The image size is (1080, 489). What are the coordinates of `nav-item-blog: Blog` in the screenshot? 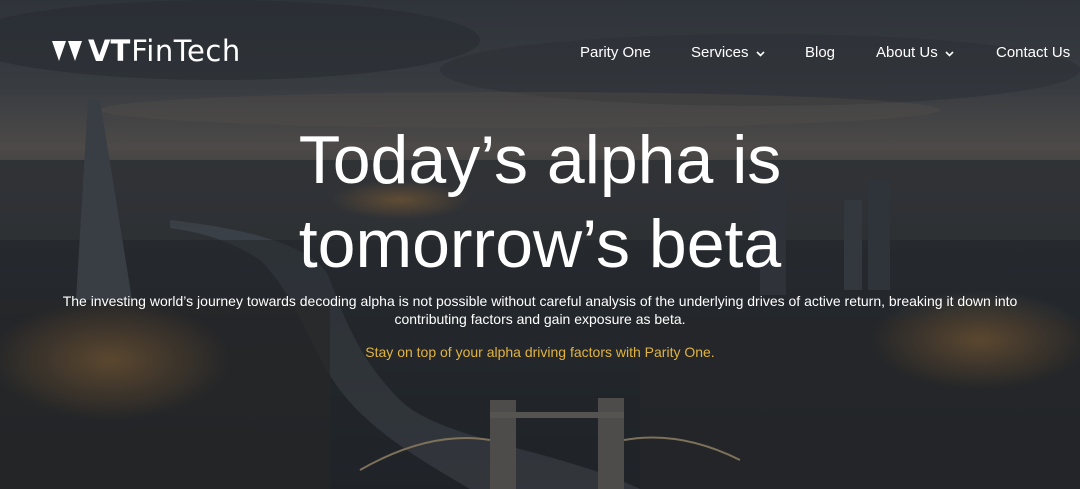 It's located at (820, 52).